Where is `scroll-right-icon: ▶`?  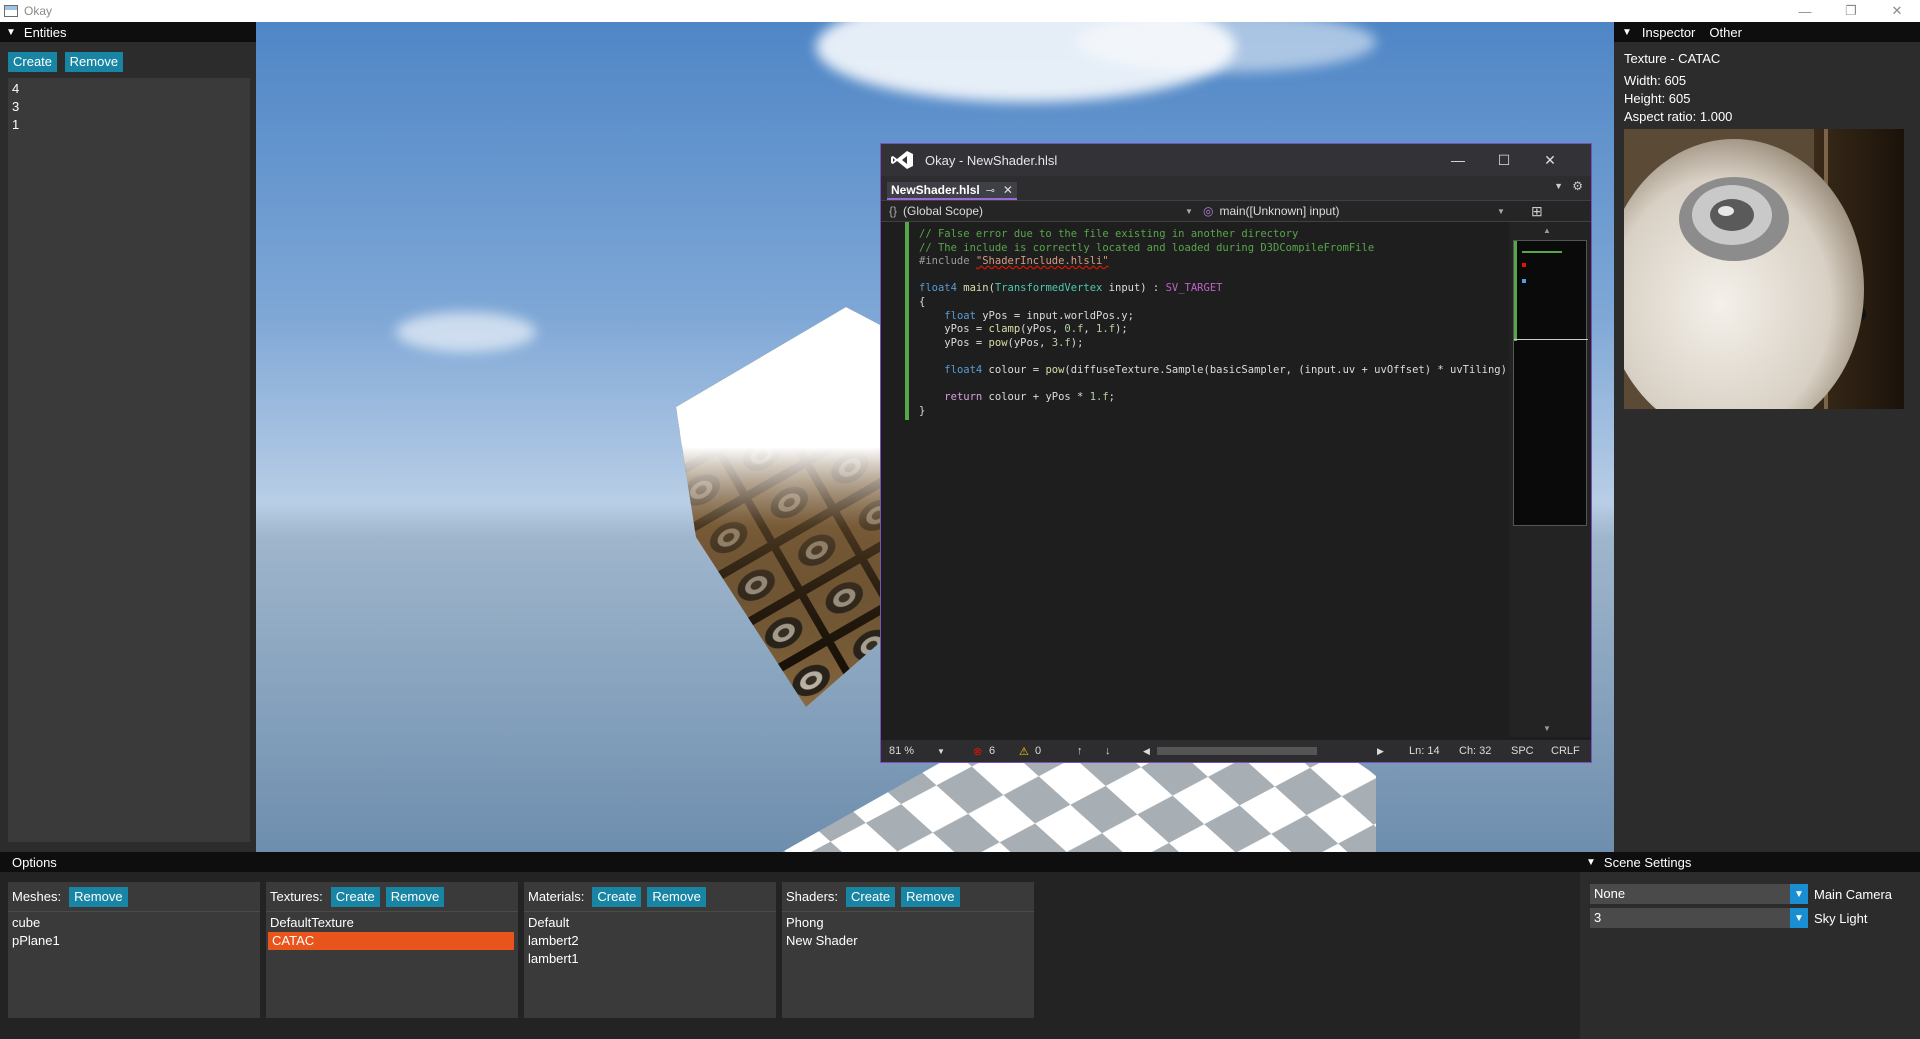 scroll-right-icon: ▶ is located at coordinates (1380, 751).